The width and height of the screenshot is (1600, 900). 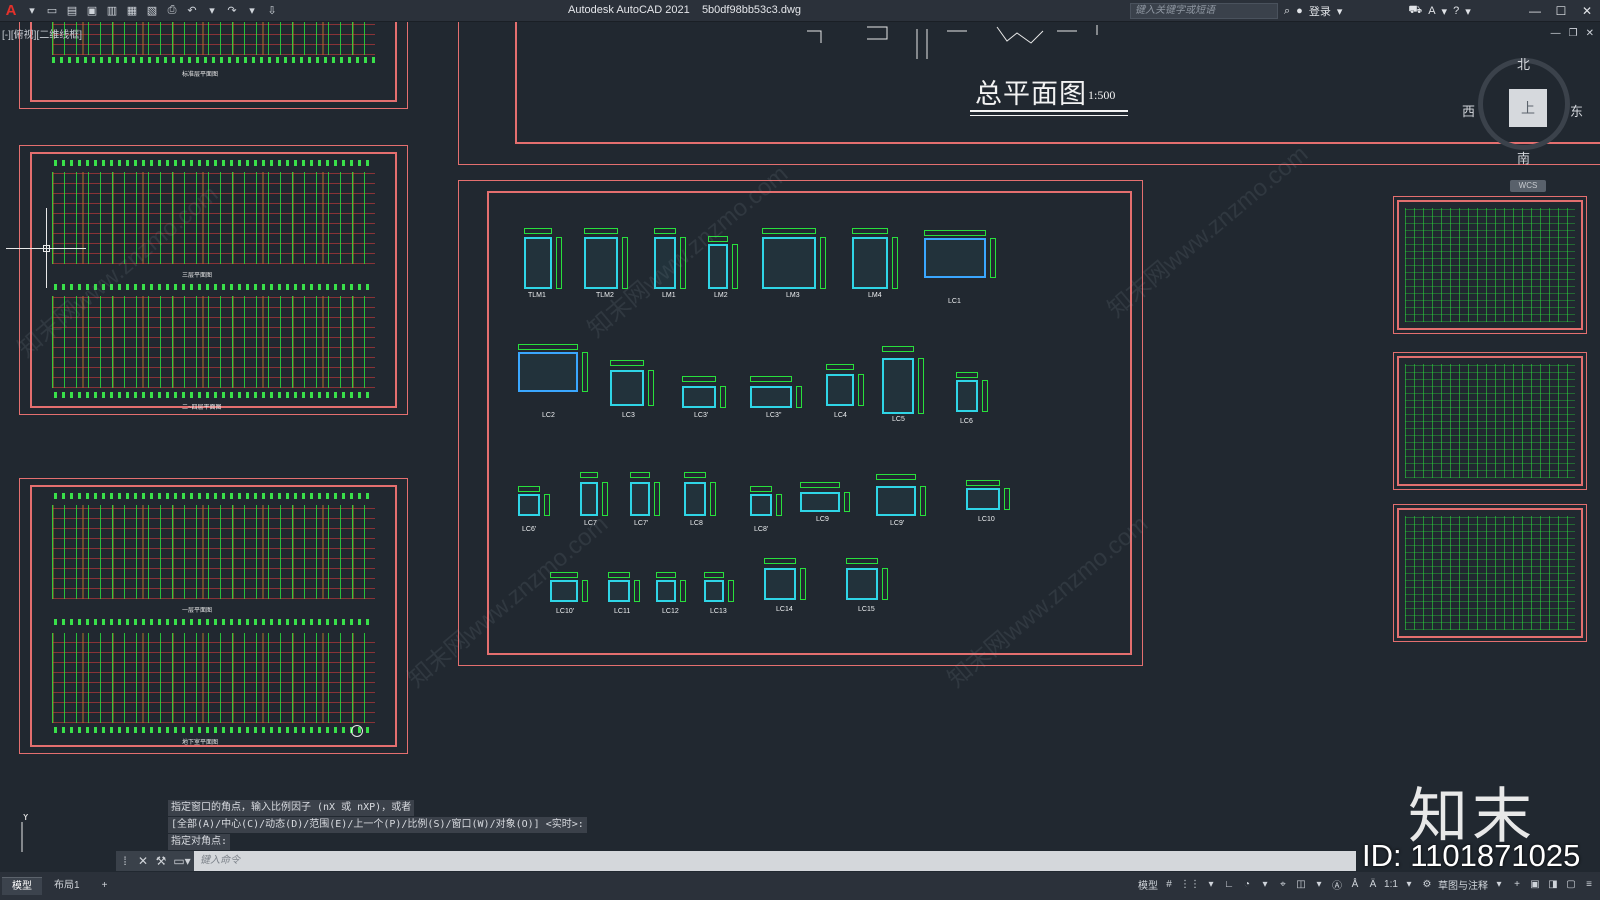 I want to click on command-line-customize-icon: ⚒, so click(x=161, y=861).